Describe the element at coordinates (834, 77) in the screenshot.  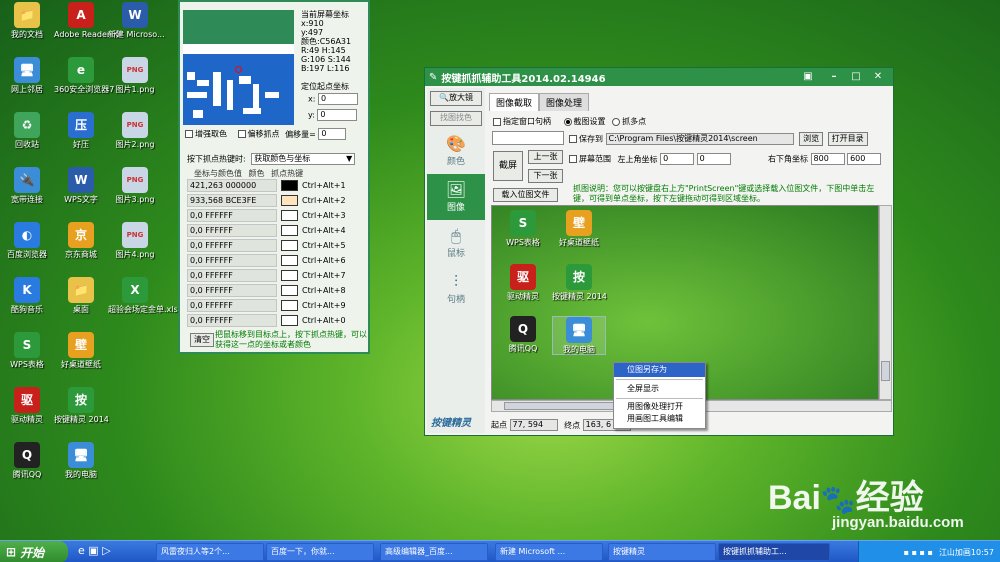
I see `minimize-icon: –` at that location.